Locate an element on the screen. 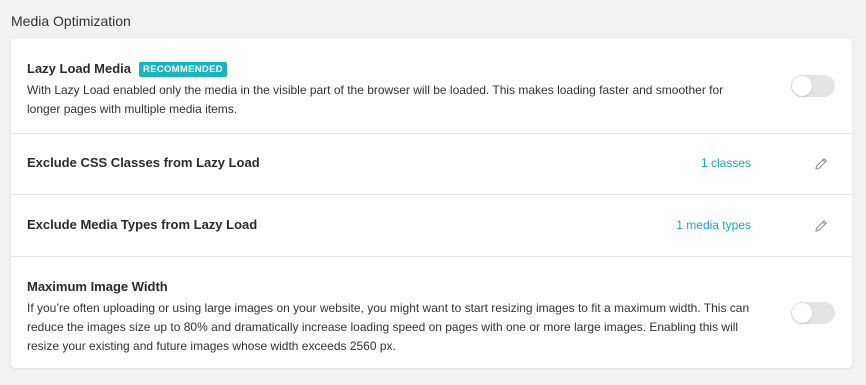 Image resolution: width=866 pixels, height=385 pixels. max-width-title: Maximum Image Width is located at coordinates (97, 286).